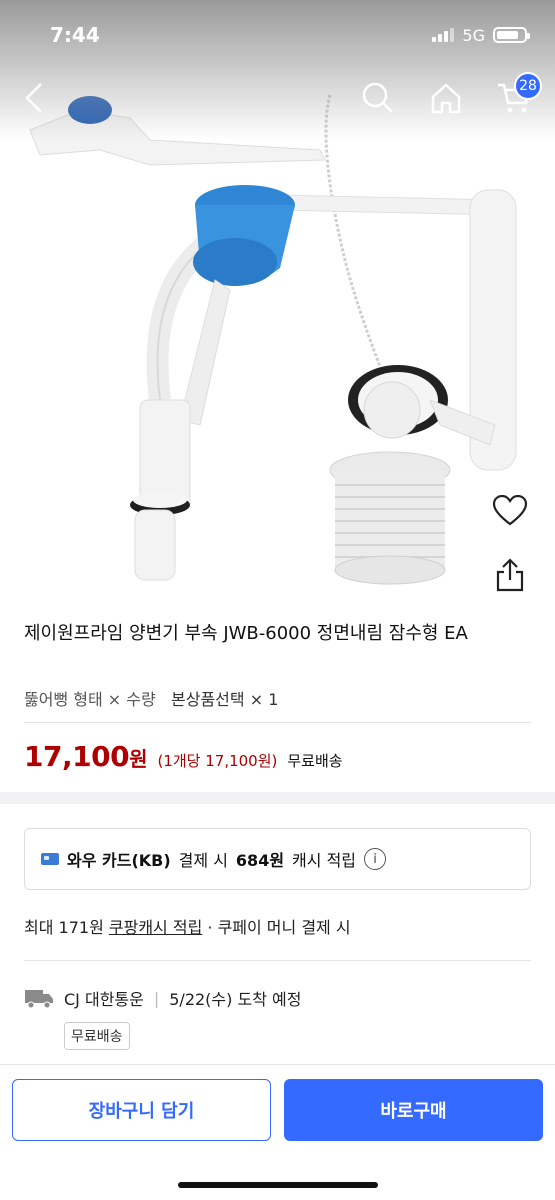  I want to click on share-icon, so click(510, 575).